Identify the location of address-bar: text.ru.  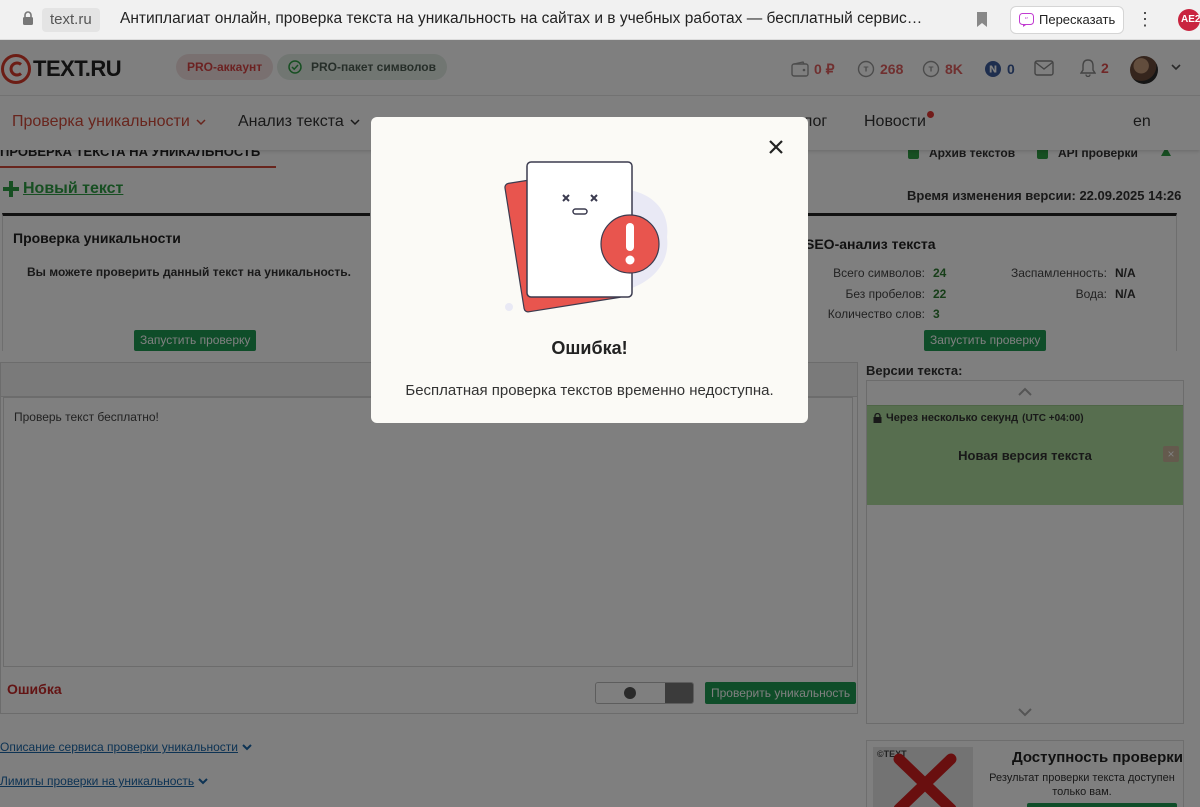
(71, 20).